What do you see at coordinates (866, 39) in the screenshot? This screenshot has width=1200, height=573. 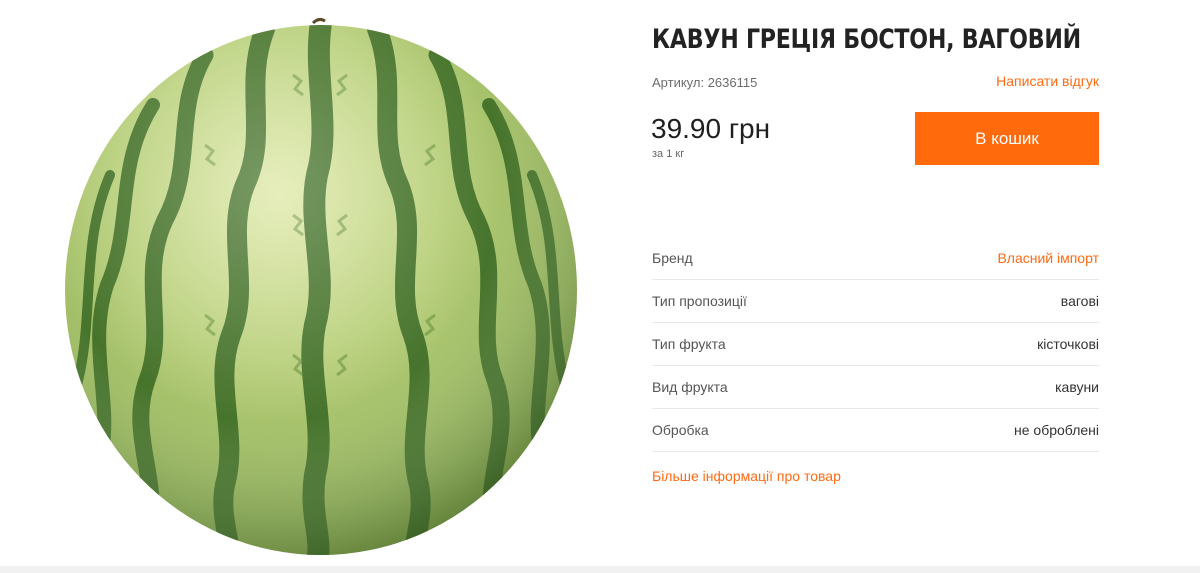 I see `product-title: Кавун Греція Бостон, ваговий` at bounding box center [866, 39].